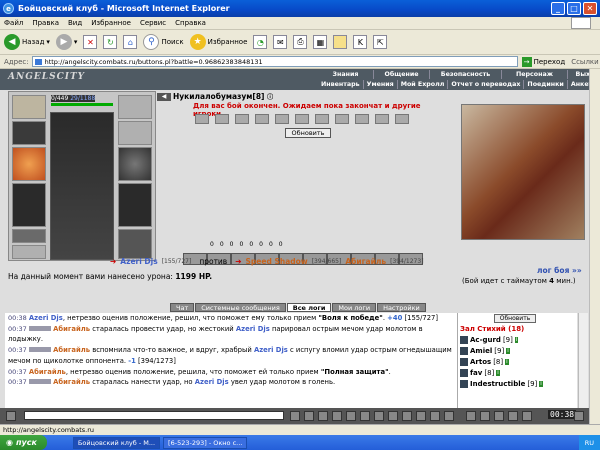 Image resolution: width=600 pixels, height=450 pixels. Describe the element at coordinates (240, 307) in the screenshot. I see `tab-system-messages: Системные сообщения` at that location.